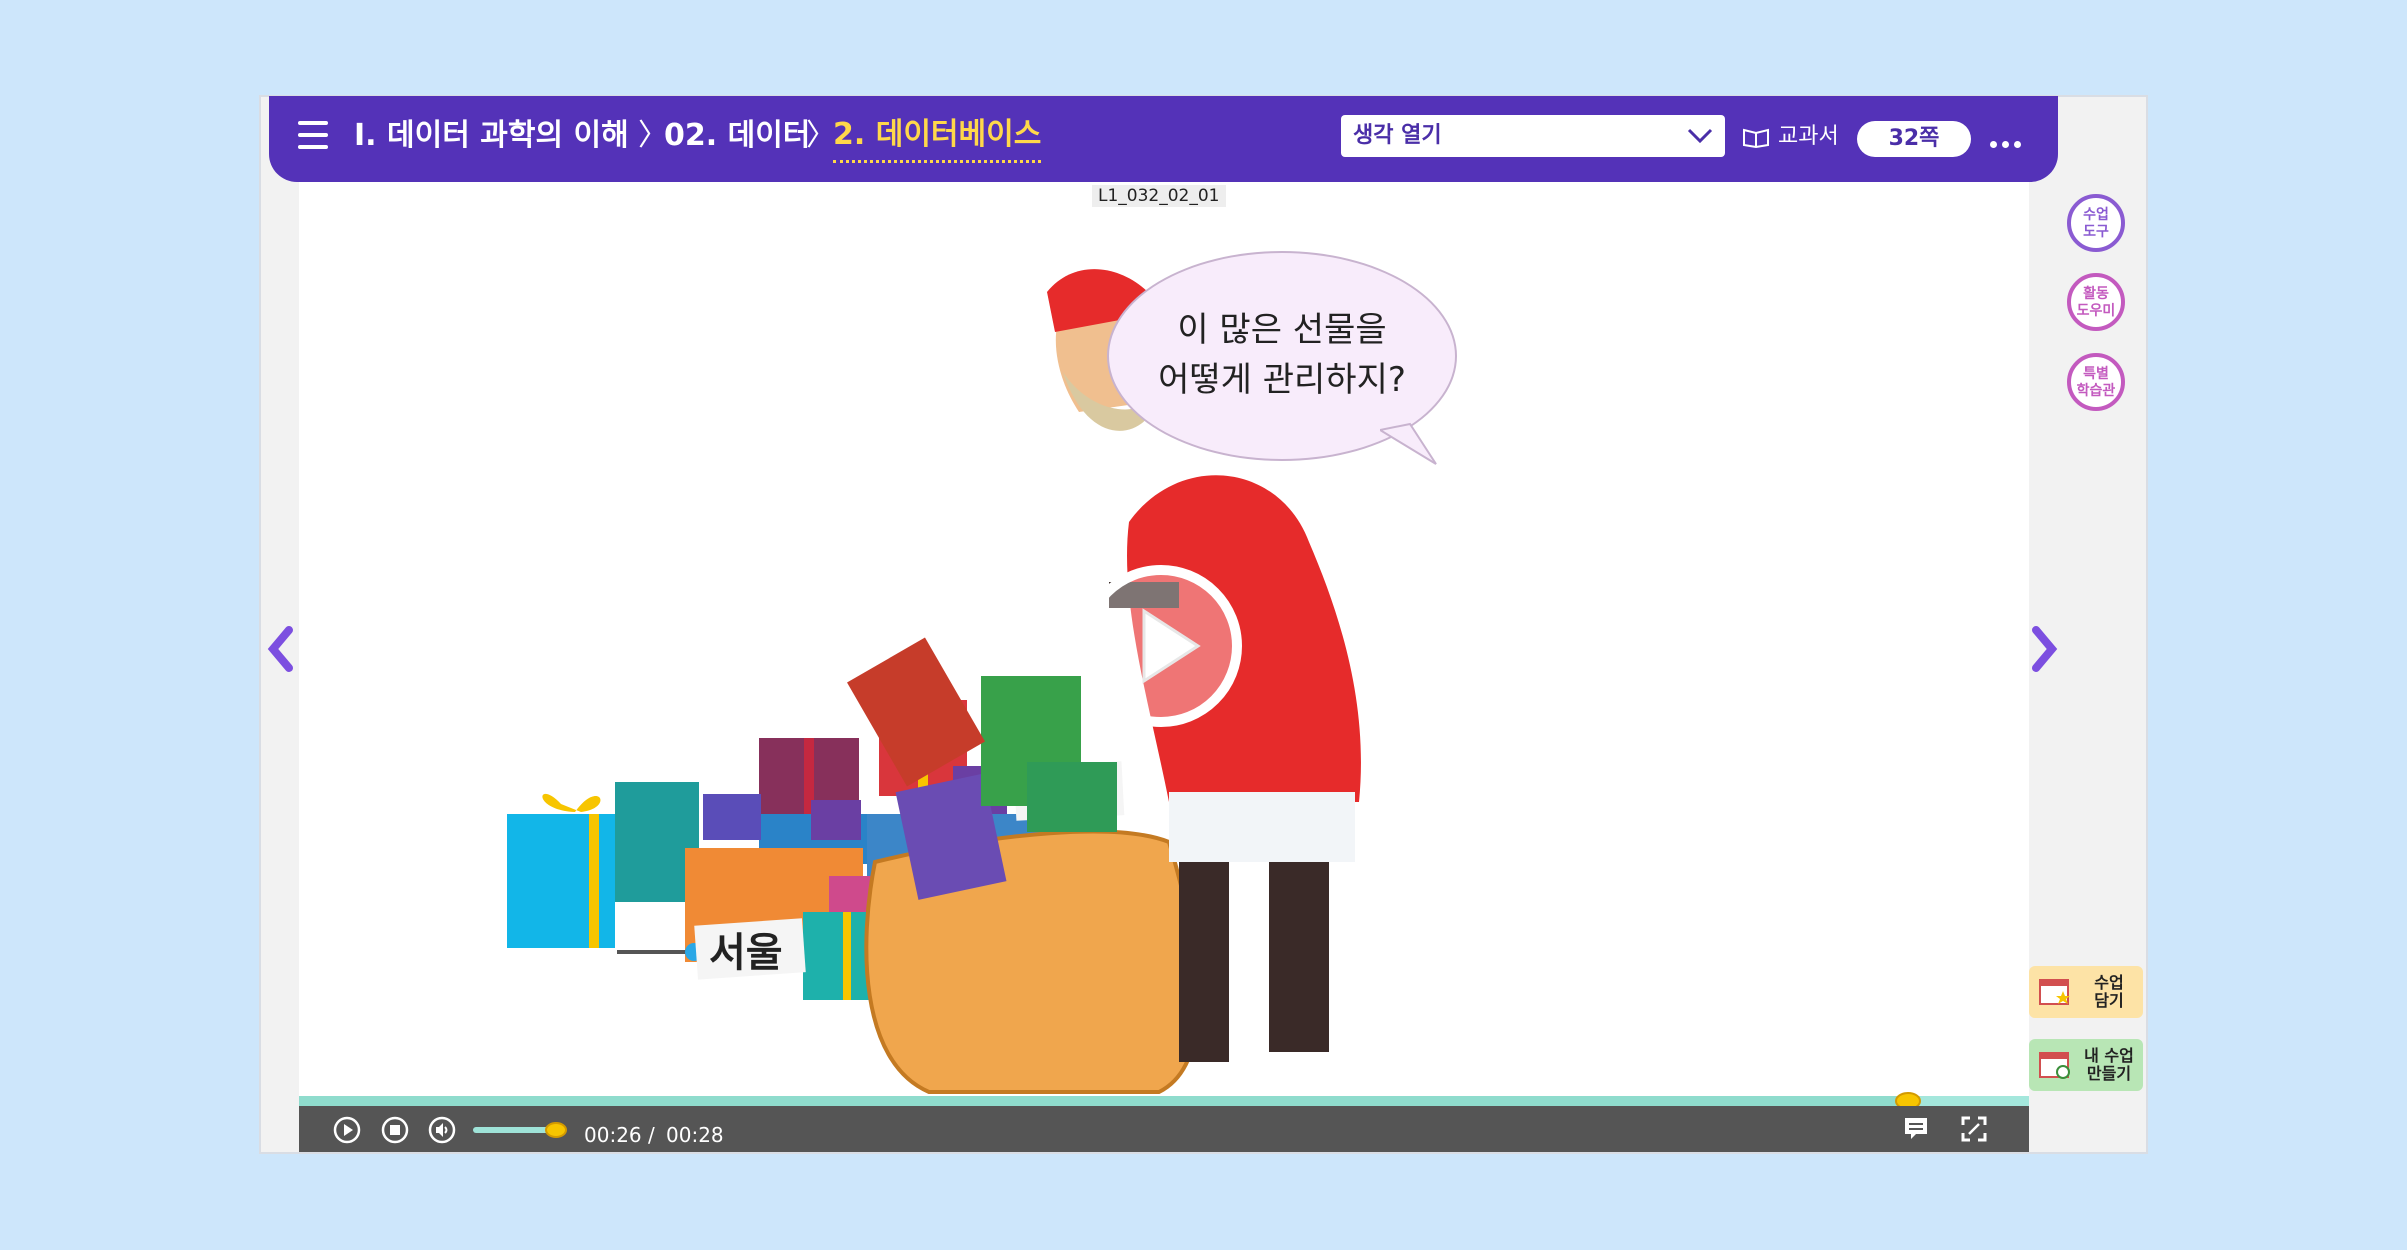  What do you see at coordinates (491, 136) in the screenshot?
I see `breadcrumb-item-unit: Ⅰ. 데이터 과학의 이해` at bounding box center [491, 136].